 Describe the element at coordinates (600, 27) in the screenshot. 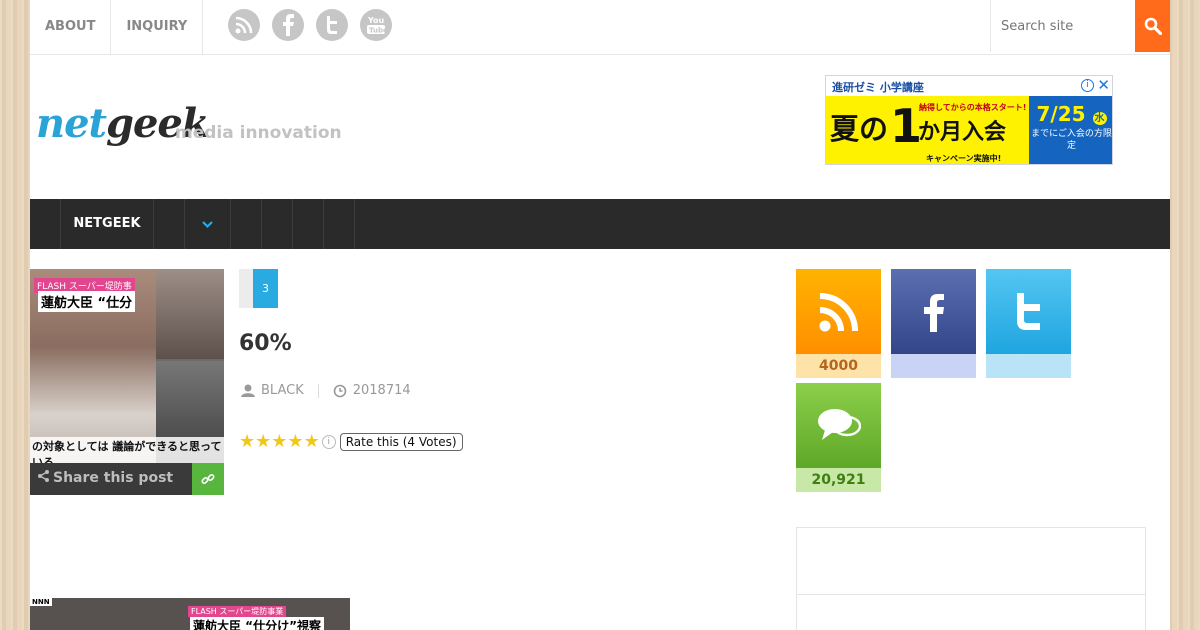

I see `top-bar: ABOUT INQUIRY You Tube` at that location.